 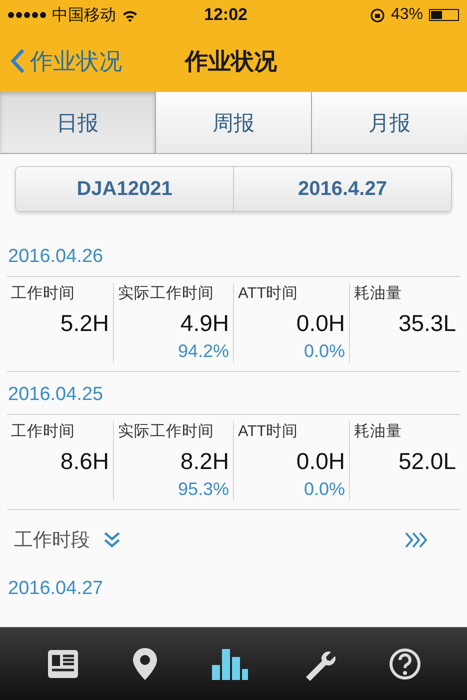 What do you see at coordinates (202, 489) in the screenshot?
I see `metric-percent: 95.3%` at bounding box center [202, 489].